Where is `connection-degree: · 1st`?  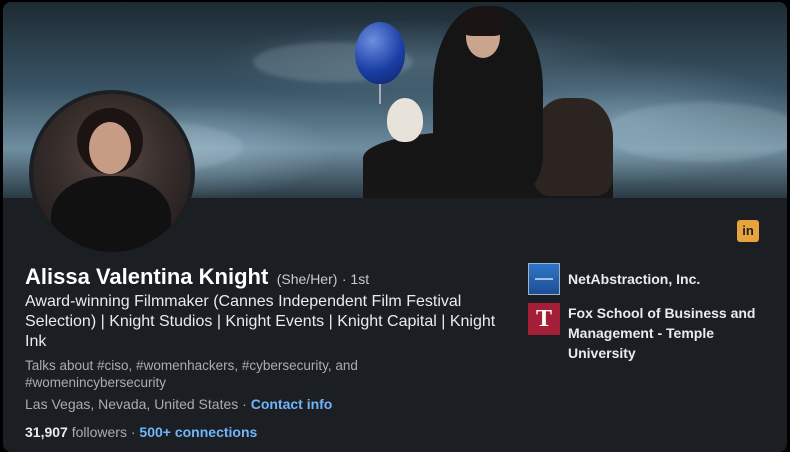 connection-degree: · 1st is located at coordinates (355, 279).